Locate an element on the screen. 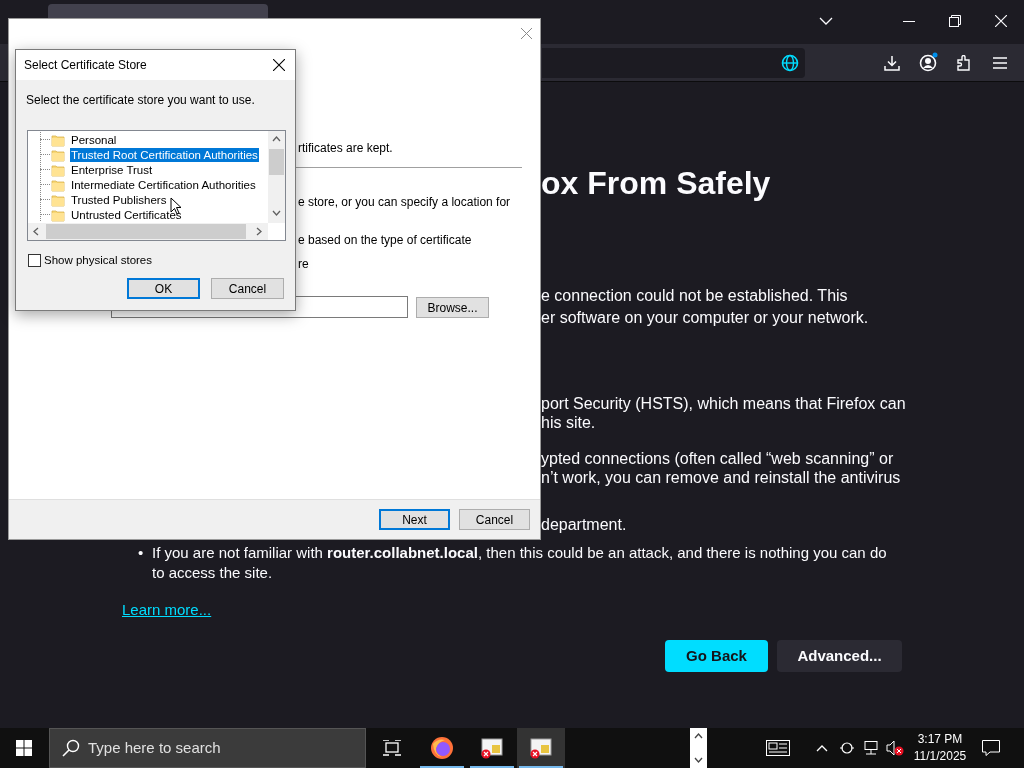  error-text: his site. is located at coordinates (568, 423).